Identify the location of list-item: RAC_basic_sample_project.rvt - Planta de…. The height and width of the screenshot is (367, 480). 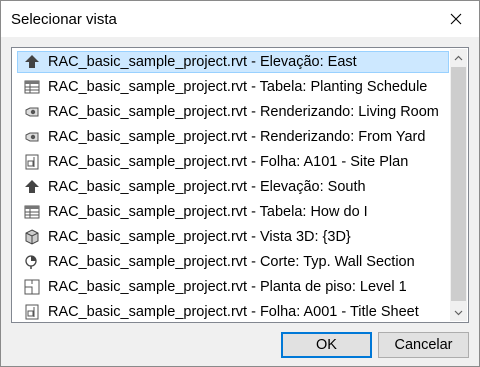
(231, 286).